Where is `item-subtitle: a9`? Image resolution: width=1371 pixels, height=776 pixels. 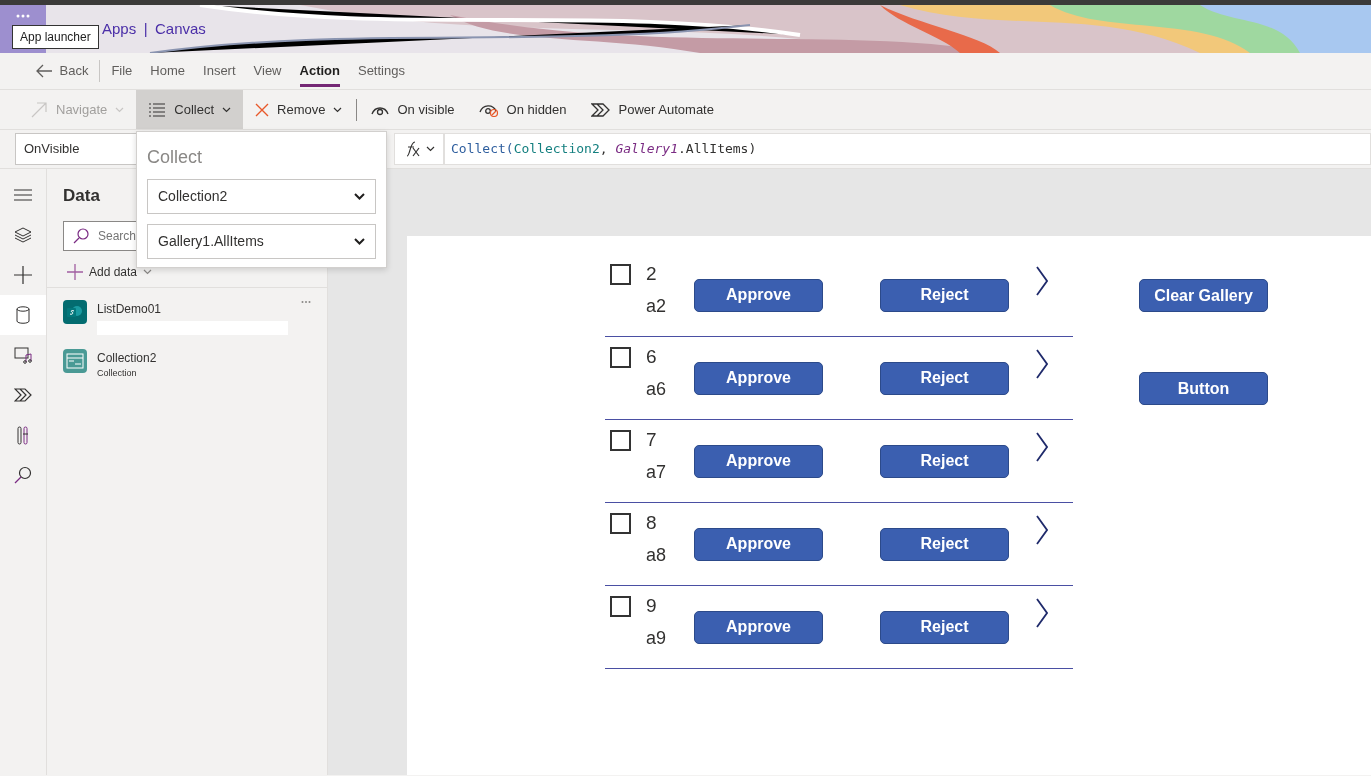
item-subtitle: a9 is located at coordinates (657, 638).